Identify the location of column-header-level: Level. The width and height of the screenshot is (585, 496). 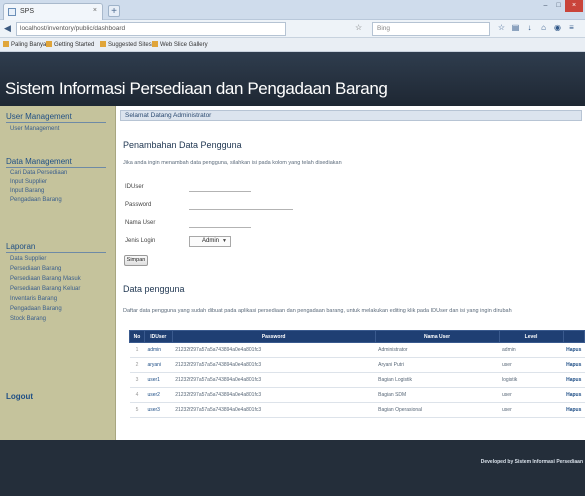
(531, 336).